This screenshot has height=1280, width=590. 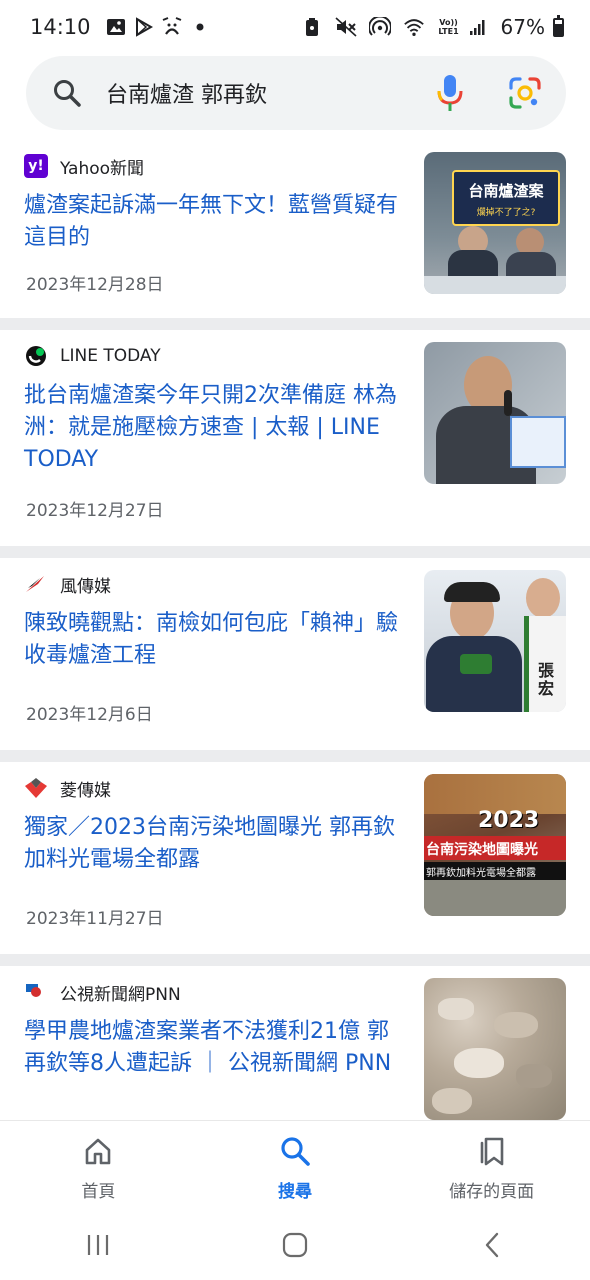 I want to click on nav-saved-label: 儲存的頁面, so click(x=492, y=1192).